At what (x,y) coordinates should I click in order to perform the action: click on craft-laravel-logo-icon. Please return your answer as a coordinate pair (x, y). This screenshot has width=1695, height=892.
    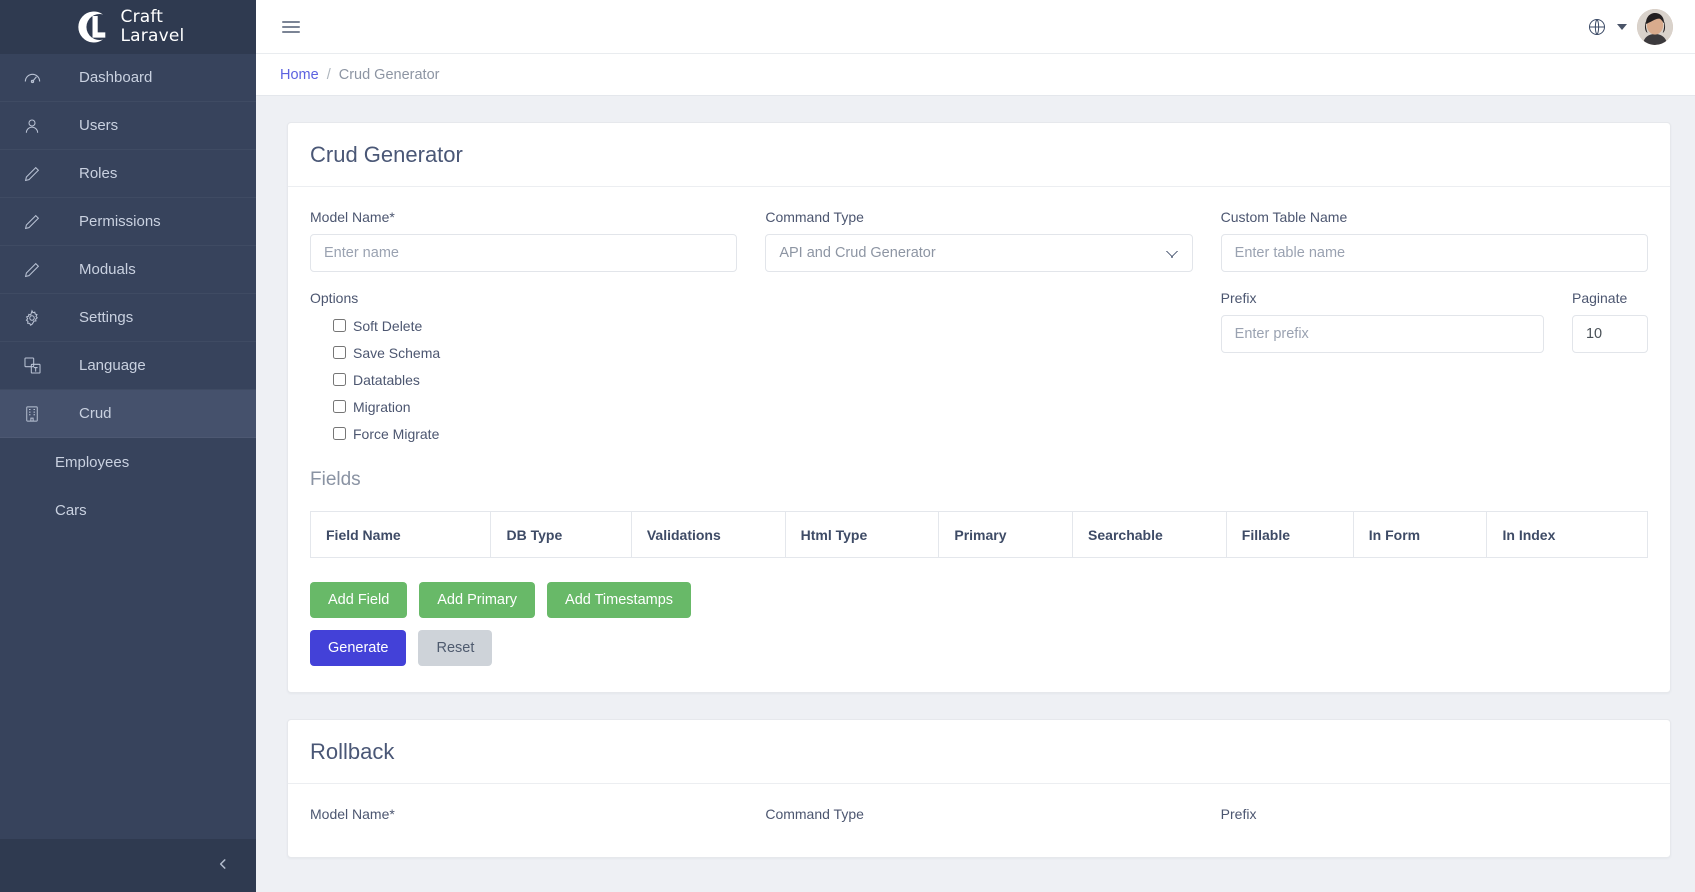
    Looking at the image, I should click on (92, 27).